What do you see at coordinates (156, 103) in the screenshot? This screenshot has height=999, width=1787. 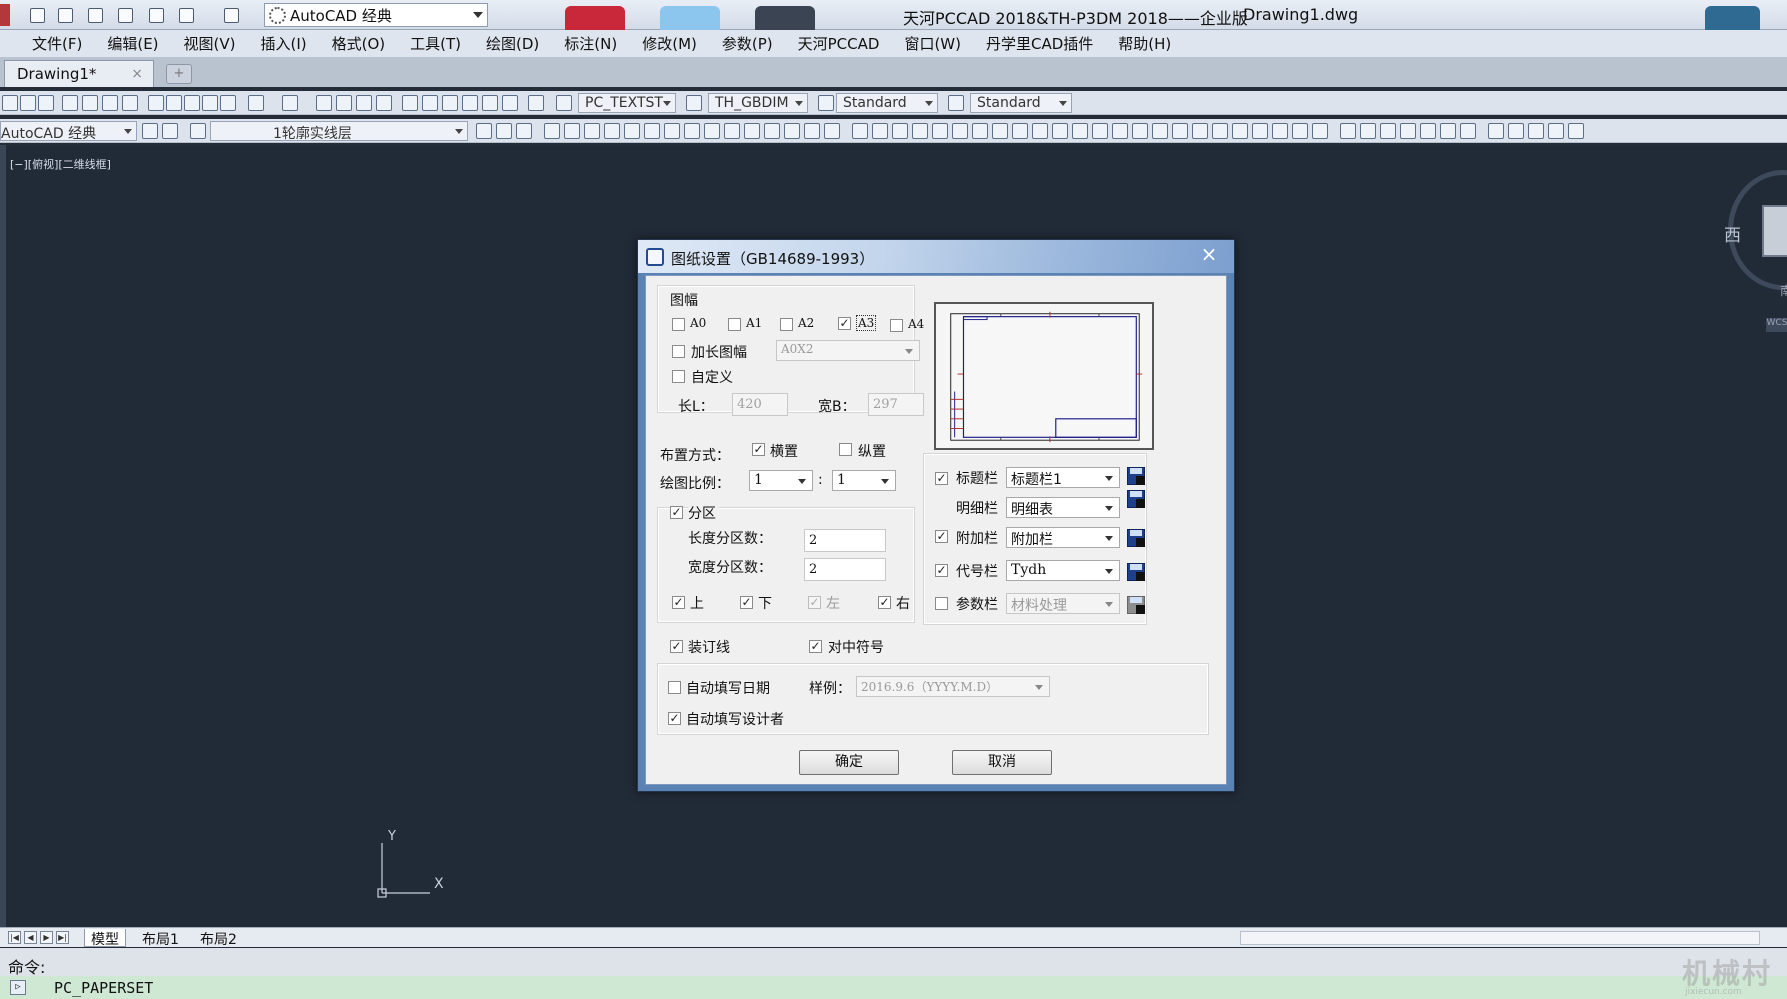 I see `cut-icon` at bounding box center [156, 103].